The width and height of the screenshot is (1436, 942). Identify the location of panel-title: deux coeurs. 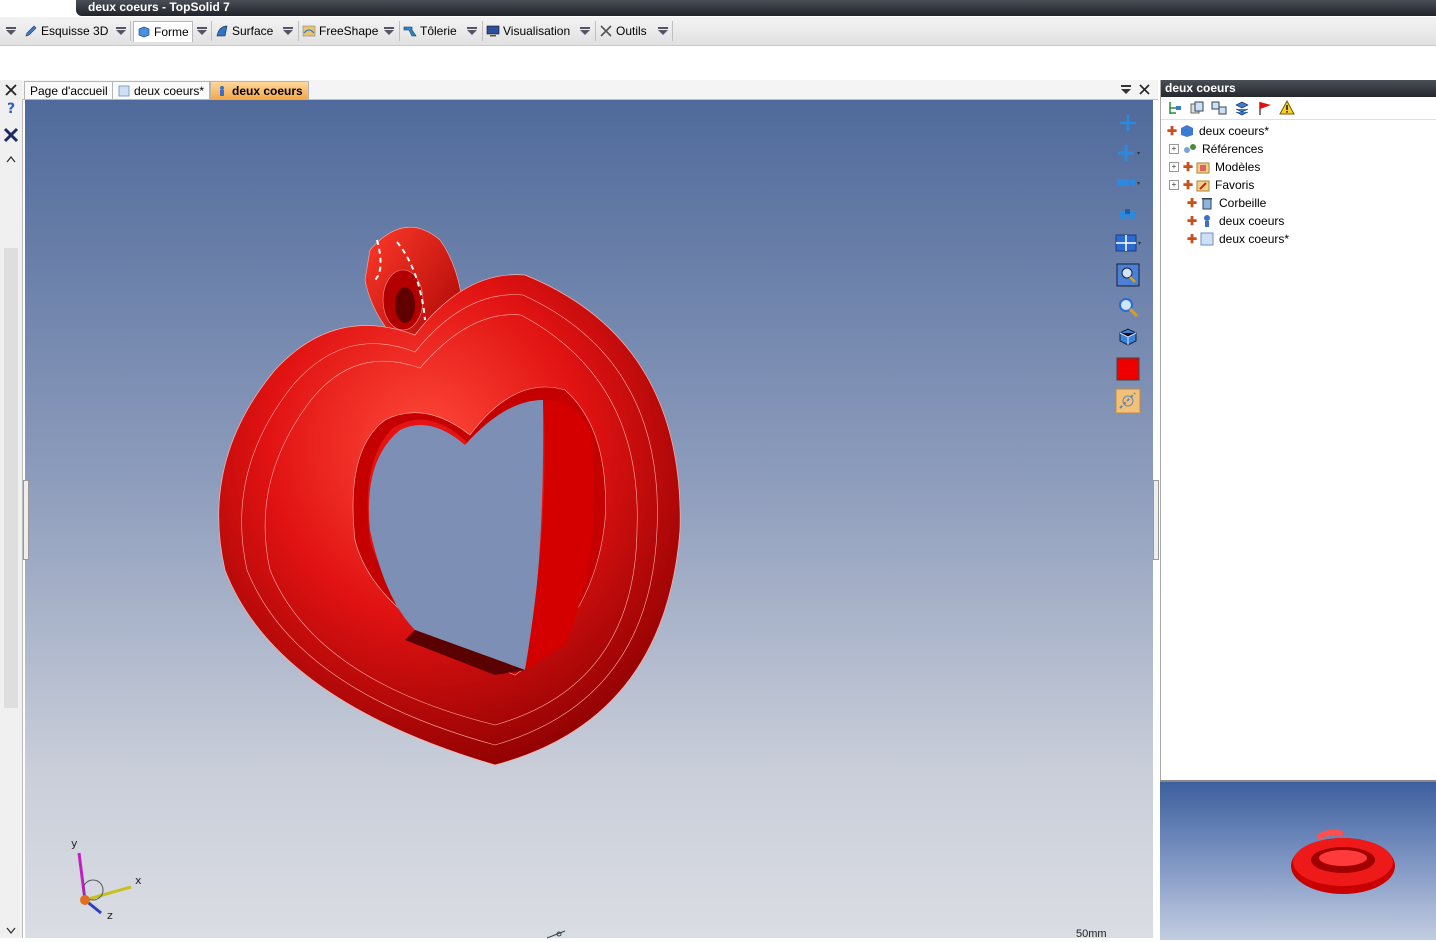
(1298, 88).